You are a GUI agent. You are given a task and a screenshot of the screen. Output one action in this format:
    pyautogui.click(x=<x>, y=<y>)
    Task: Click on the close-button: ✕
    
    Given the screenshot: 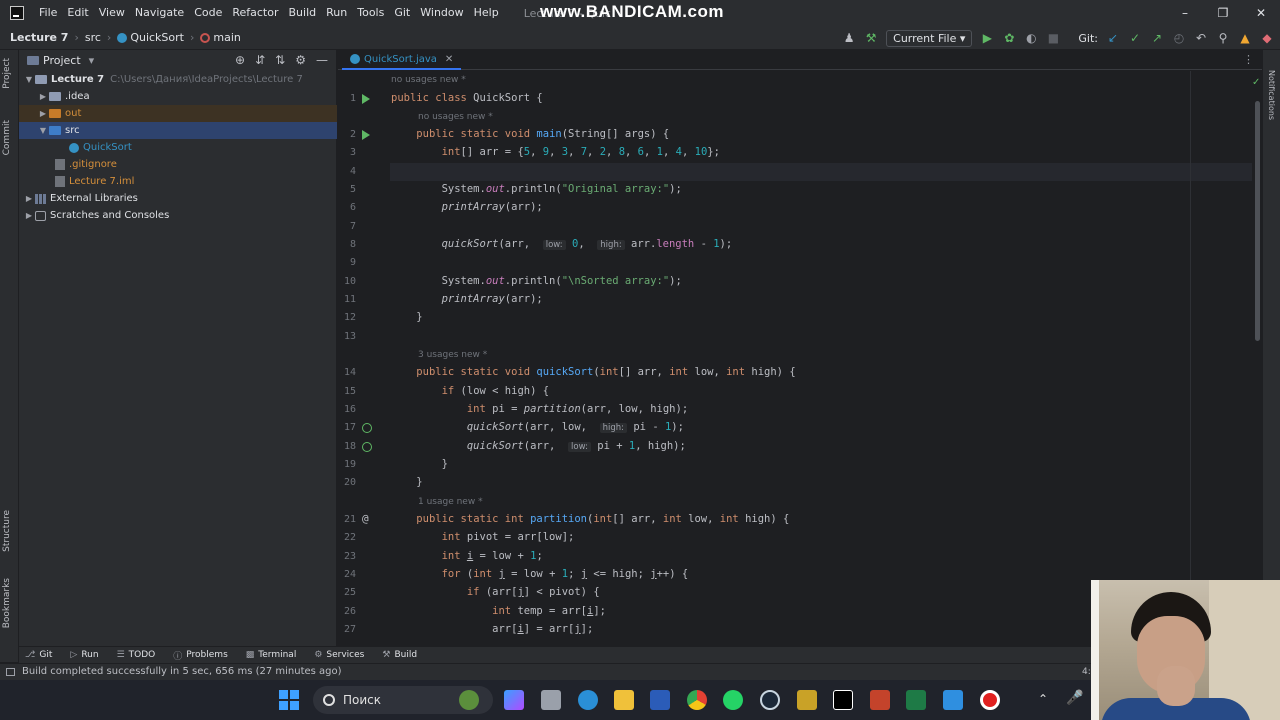 What is the action you would take?
    pyautogui.click(x=1261, y=13)
    